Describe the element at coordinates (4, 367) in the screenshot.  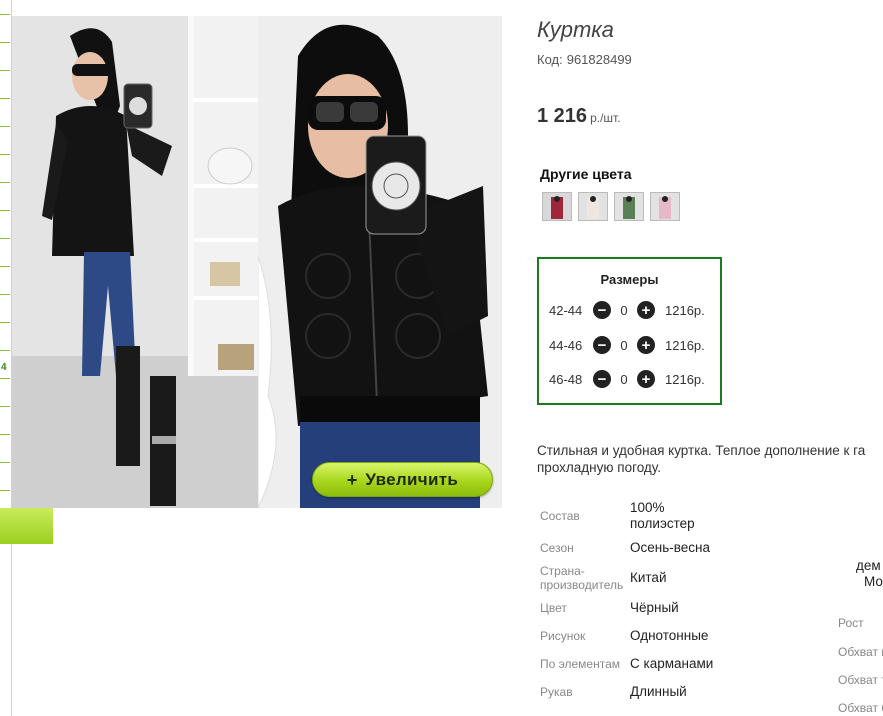
I see `ruler-number: 4` at that location.